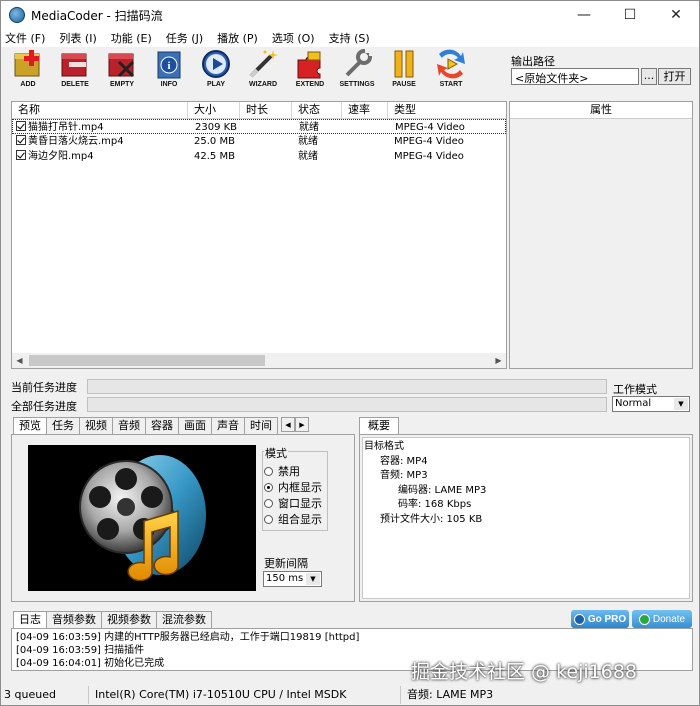 This screenshot has width=700, height=706. What do you see at coordinates (259, 141) in the screenshot?
I see `table-row: 黄昏日落火烧云.mp4 25.0 MB 就绪 MPEG-4 Video` at bounding box center [259, 141].